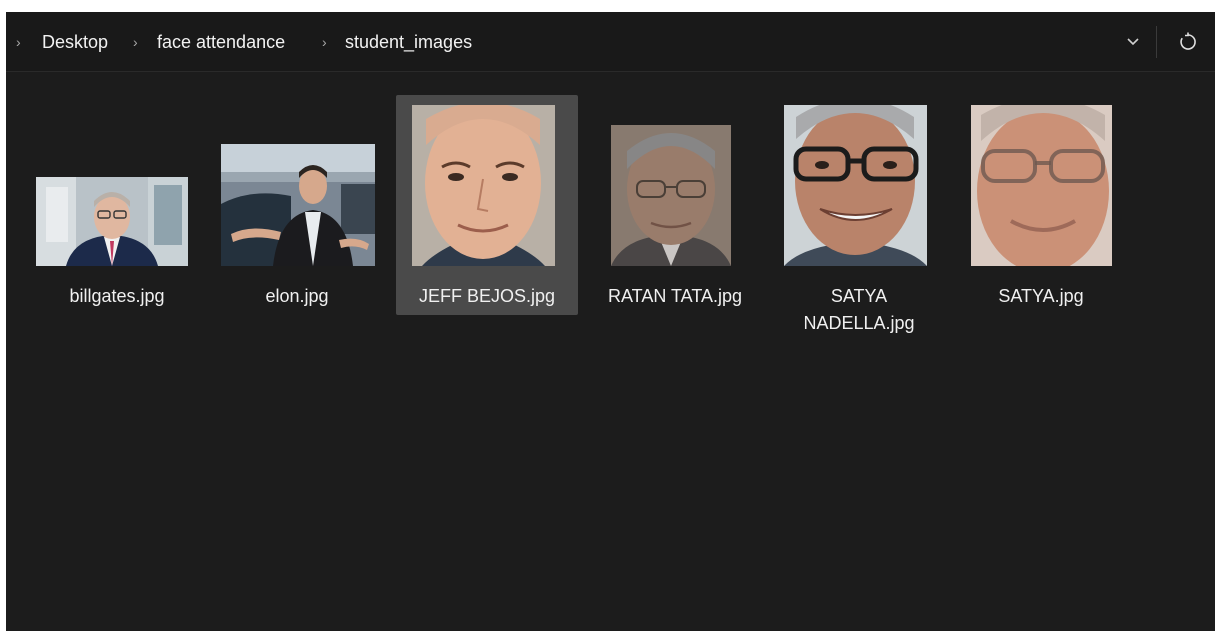  What do you see at coordinates (112, 221) in the screenshot?
I see `image-thumbnail-billgates` at bounding box center [112, 221].